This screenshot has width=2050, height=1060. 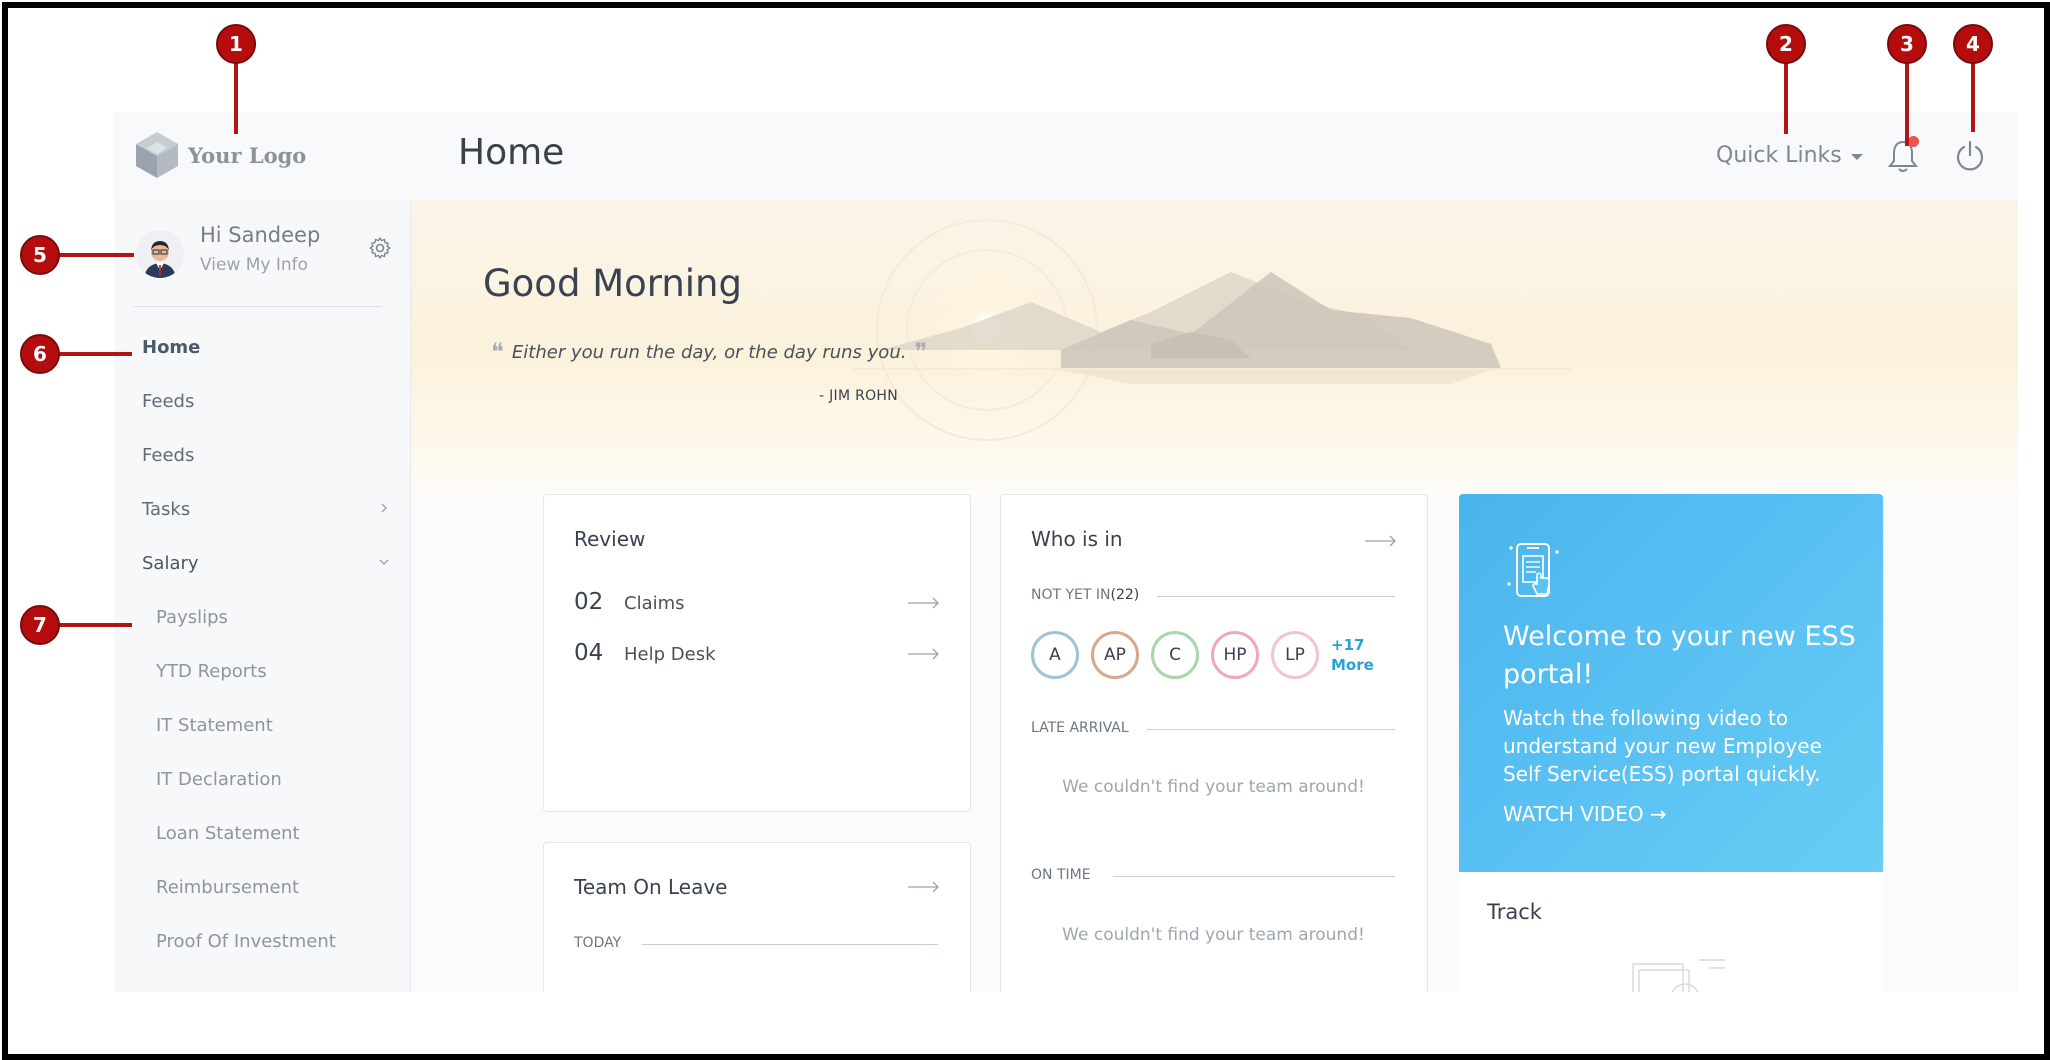 What do you see at coordinates (612, 283) in the screenshot?
I see `greeting-heading: Good Morning` at bounding box center [612, 283].